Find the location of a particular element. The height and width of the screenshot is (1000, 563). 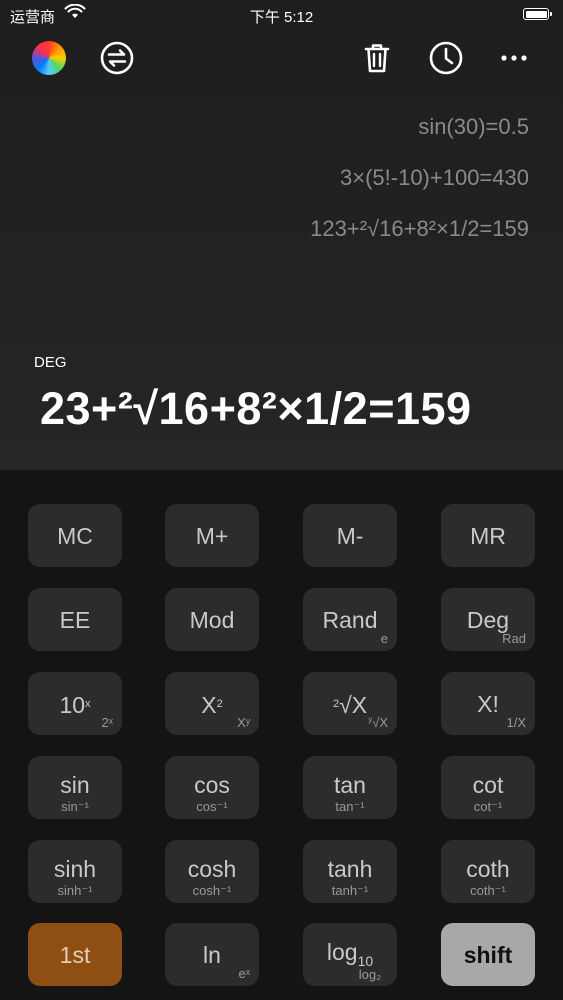

key-sublabel: Rad is located at coordinates (514, 638).